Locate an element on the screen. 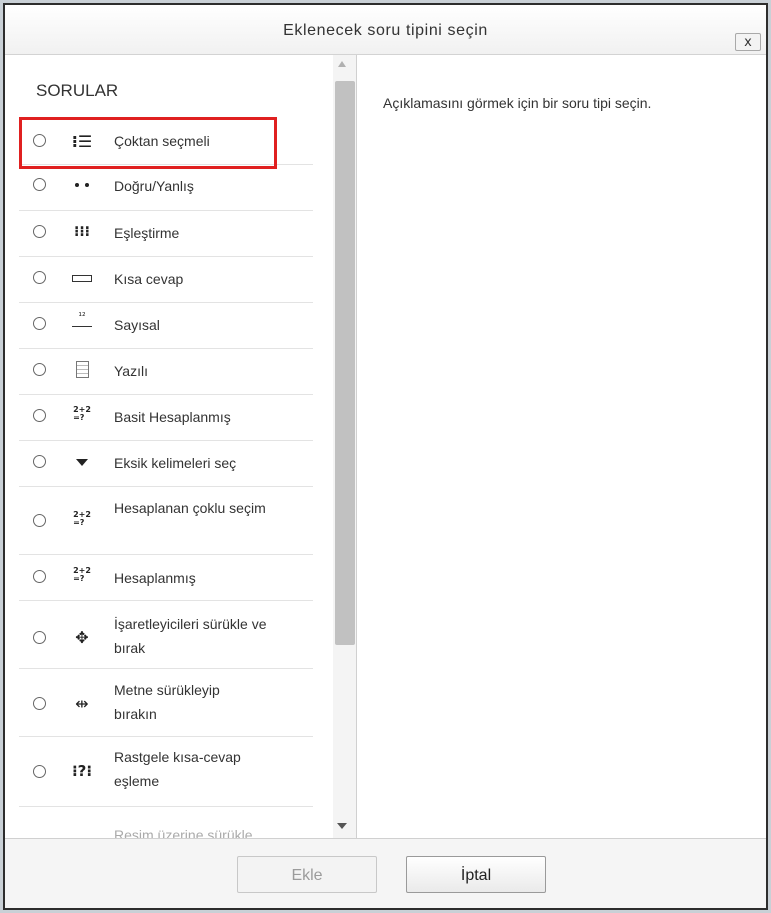  radio-essay is located at coordinates (39, 369).